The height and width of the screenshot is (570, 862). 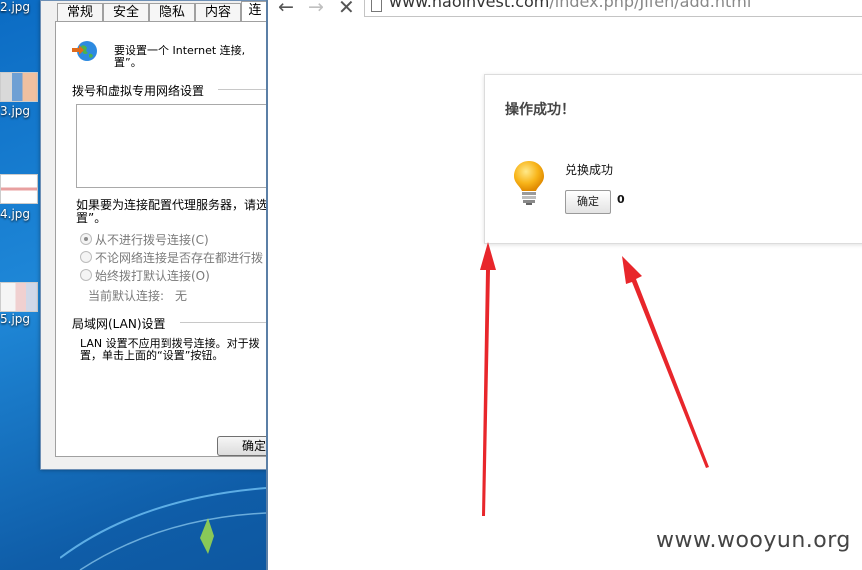 I want to click on annotation-arrows, so click(x=594, y=379).